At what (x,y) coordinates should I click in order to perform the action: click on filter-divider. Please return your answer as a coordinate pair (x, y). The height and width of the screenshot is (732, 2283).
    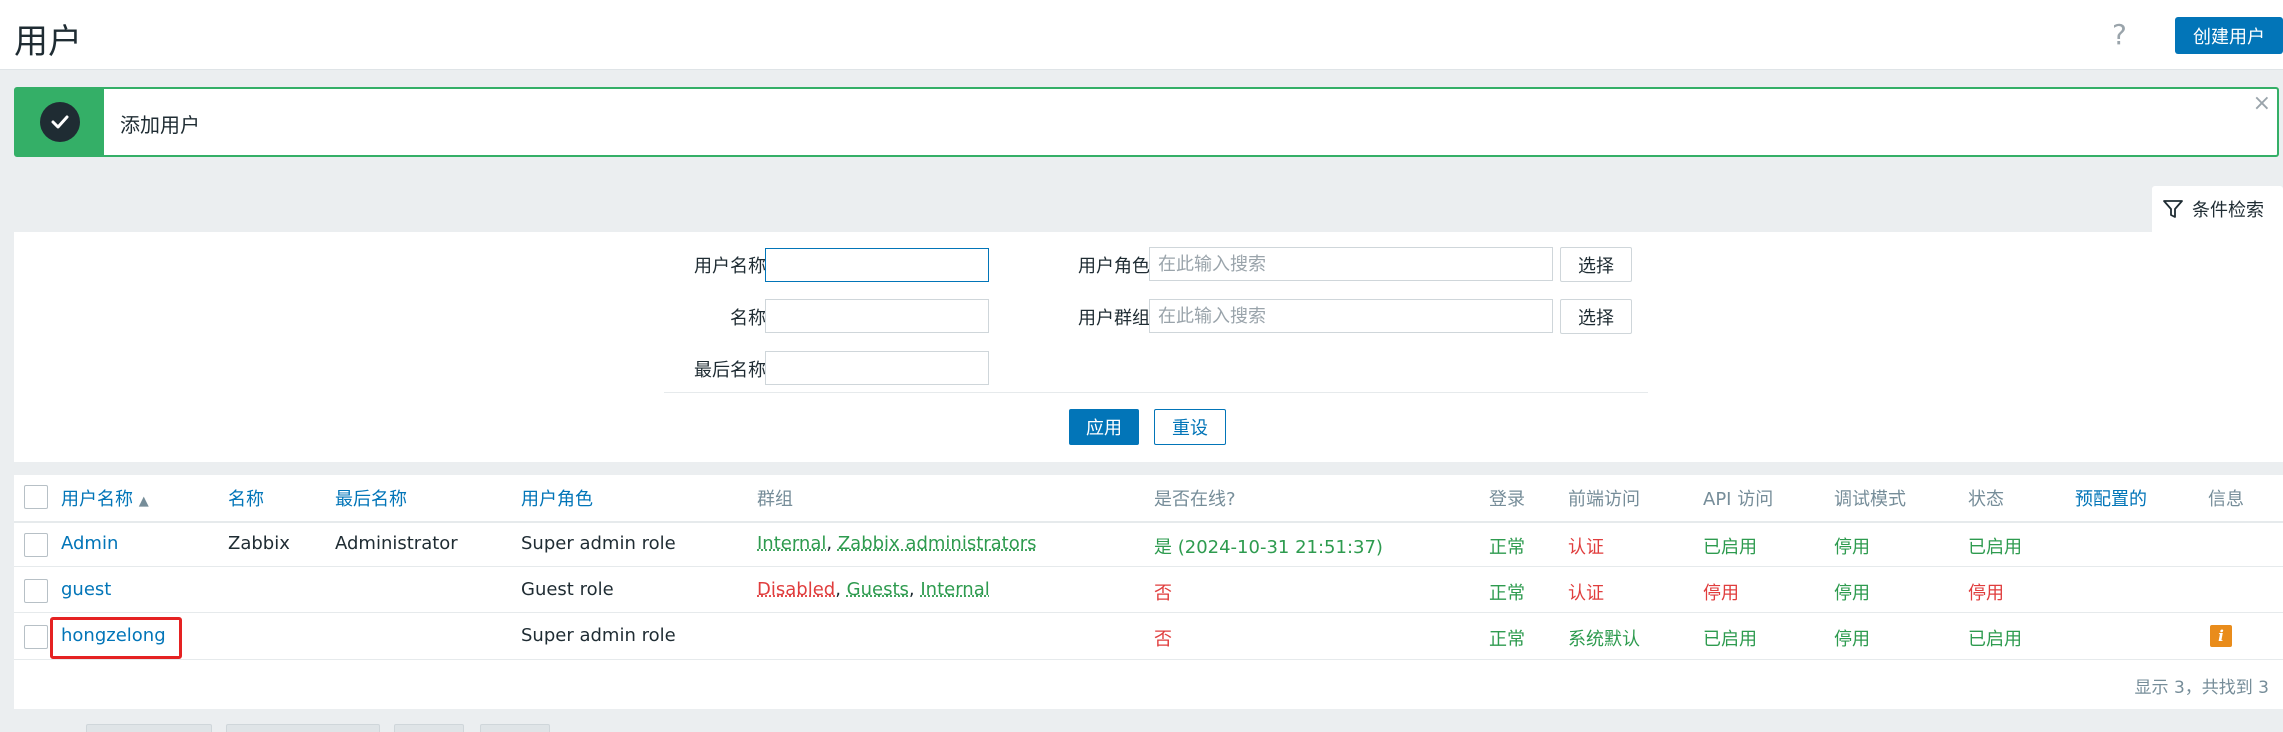
    Looking at the image, I should click on (1156, 392).